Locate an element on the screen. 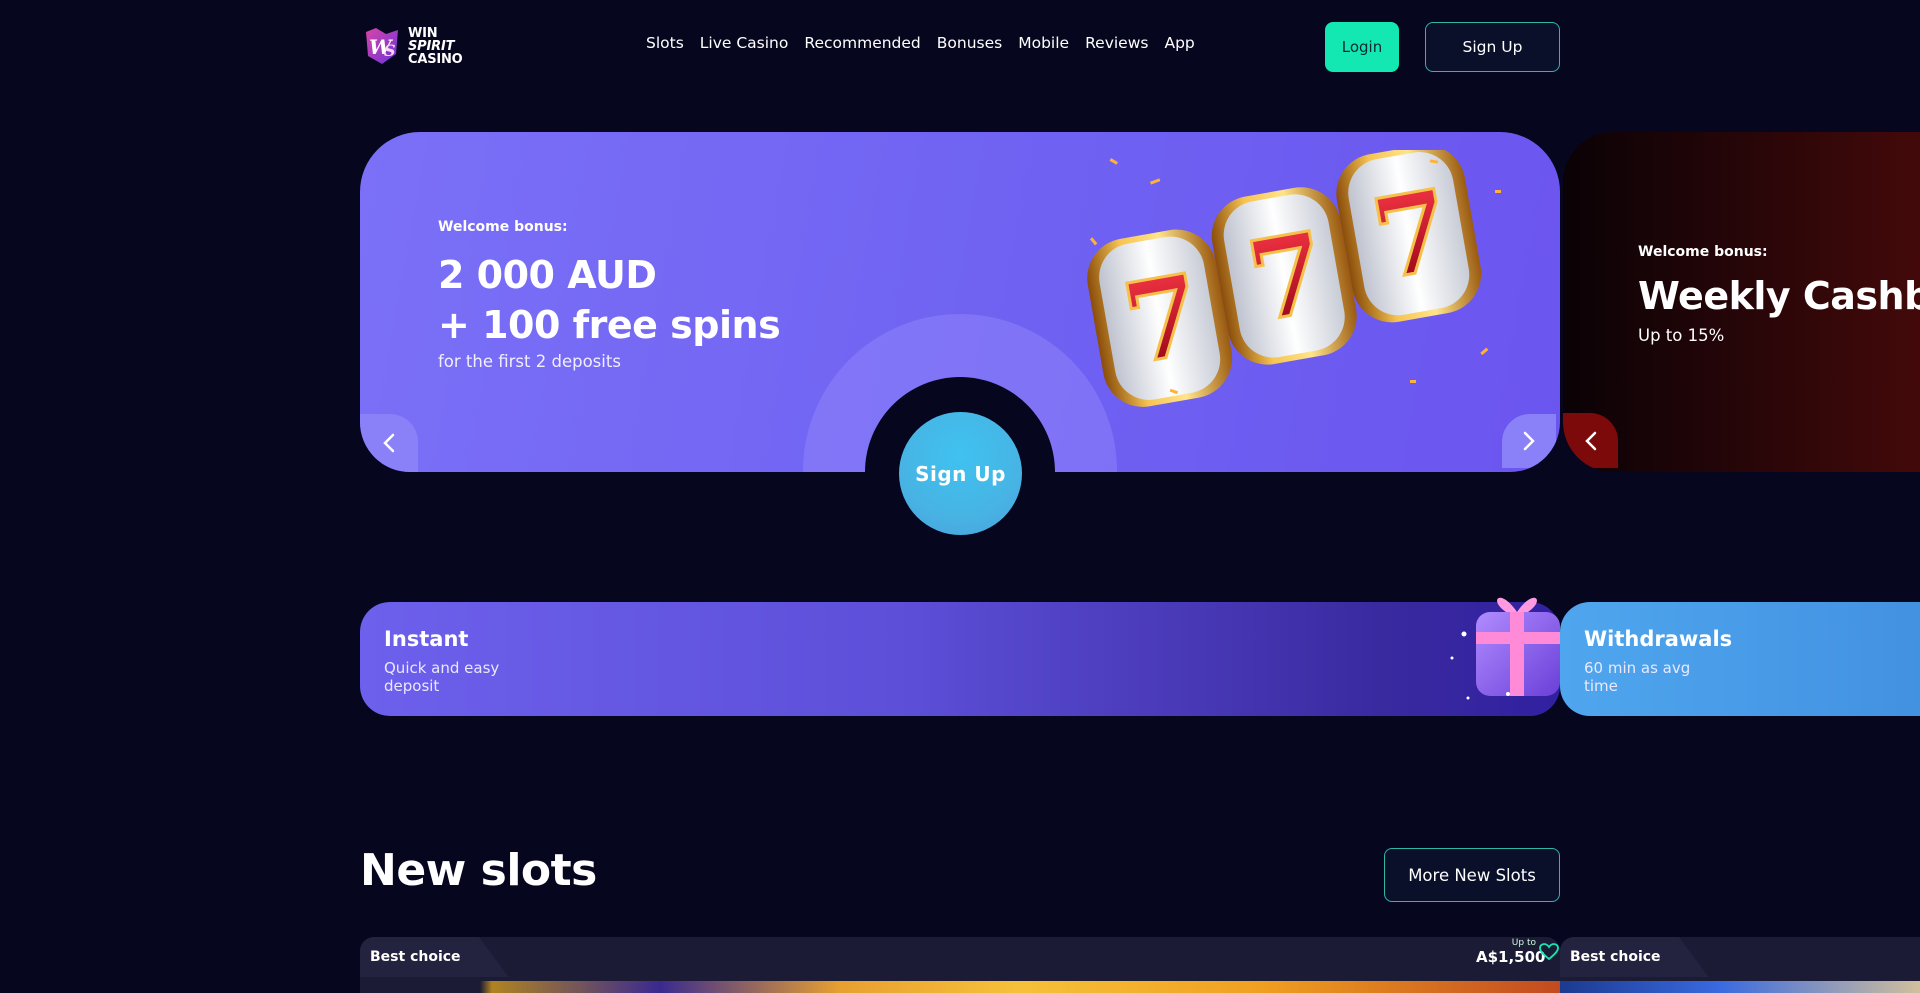 Image resolution: width=1920 pixels, height=993 pixels. feature-subtitle: 60 min as avg time is located at coordinates (1637, 677).